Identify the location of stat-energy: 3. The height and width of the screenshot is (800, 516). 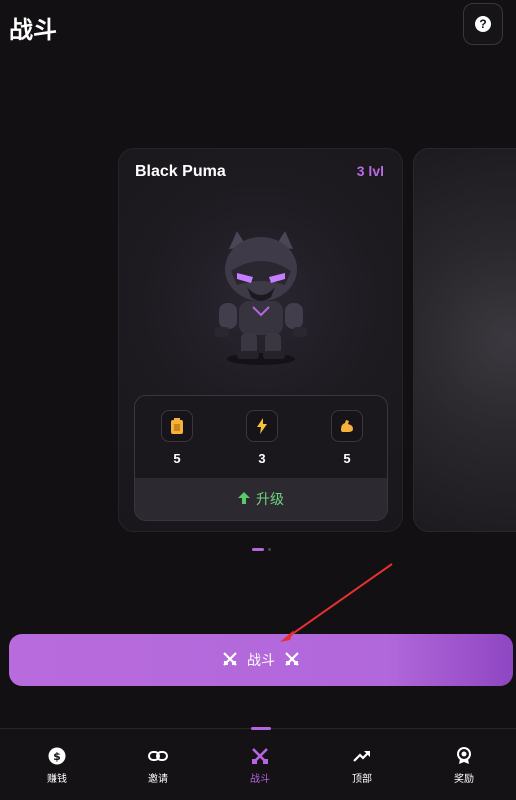
(262, 438).